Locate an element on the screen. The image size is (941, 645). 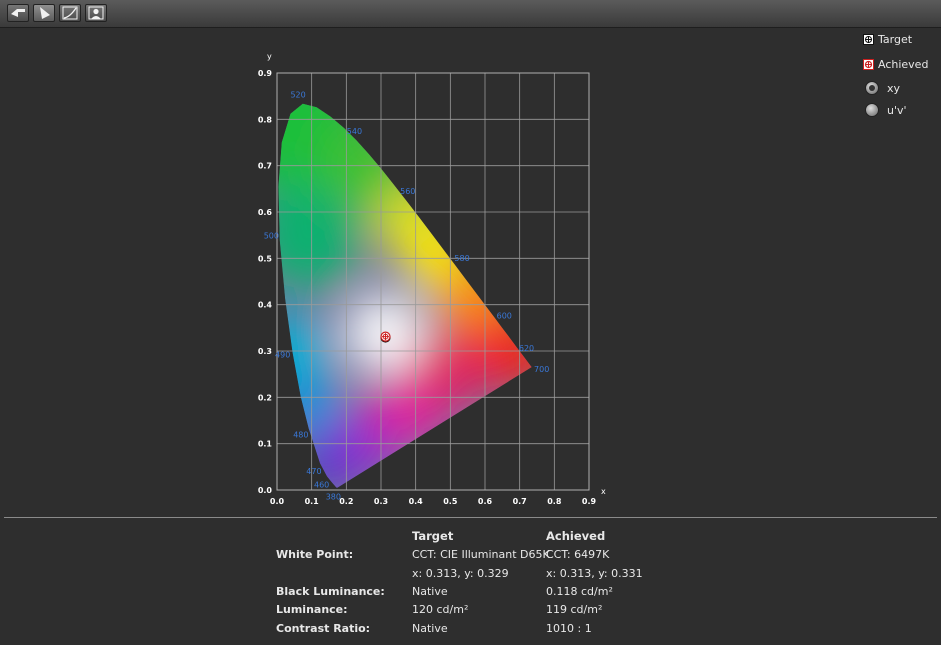
radio-uv-button is located at coordinates (872, 110).